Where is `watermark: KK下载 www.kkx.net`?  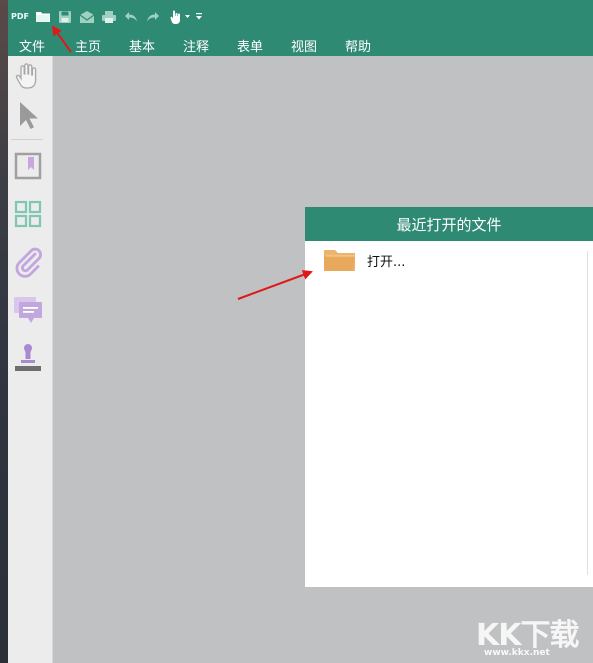
watermark: KK下载 www.kkx.net is located at coordinates (533, 635).